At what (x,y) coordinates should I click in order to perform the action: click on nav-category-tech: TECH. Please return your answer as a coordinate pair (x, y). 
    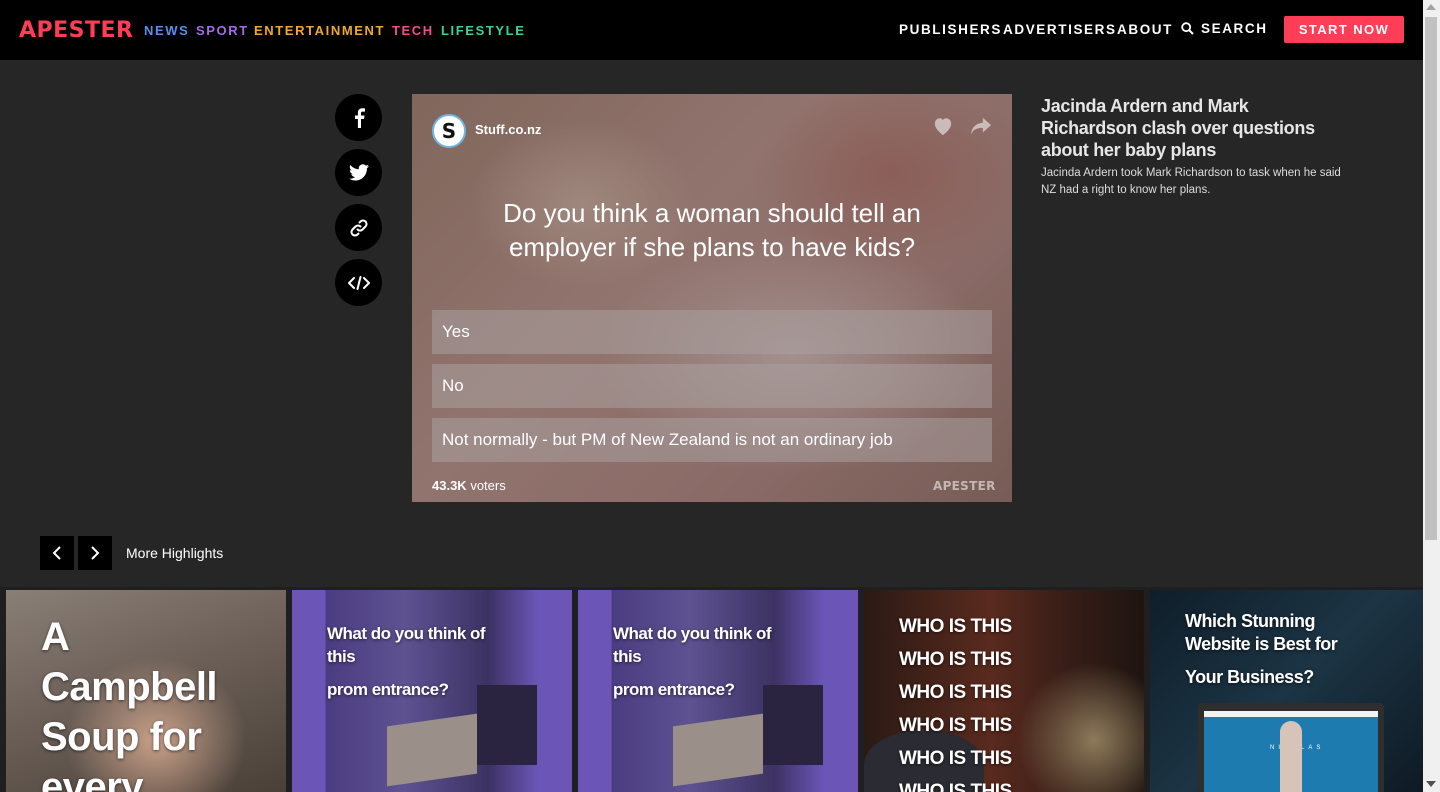
    Looking at the image, I should click on (413, 30).